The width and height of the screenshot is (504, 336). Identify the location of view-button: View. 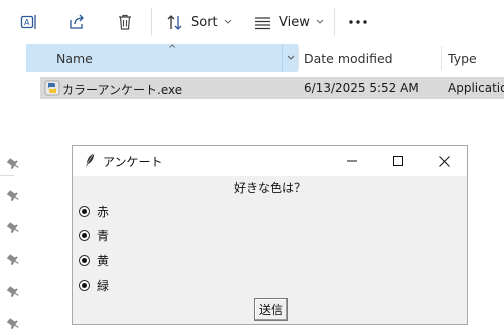
(287, 22).